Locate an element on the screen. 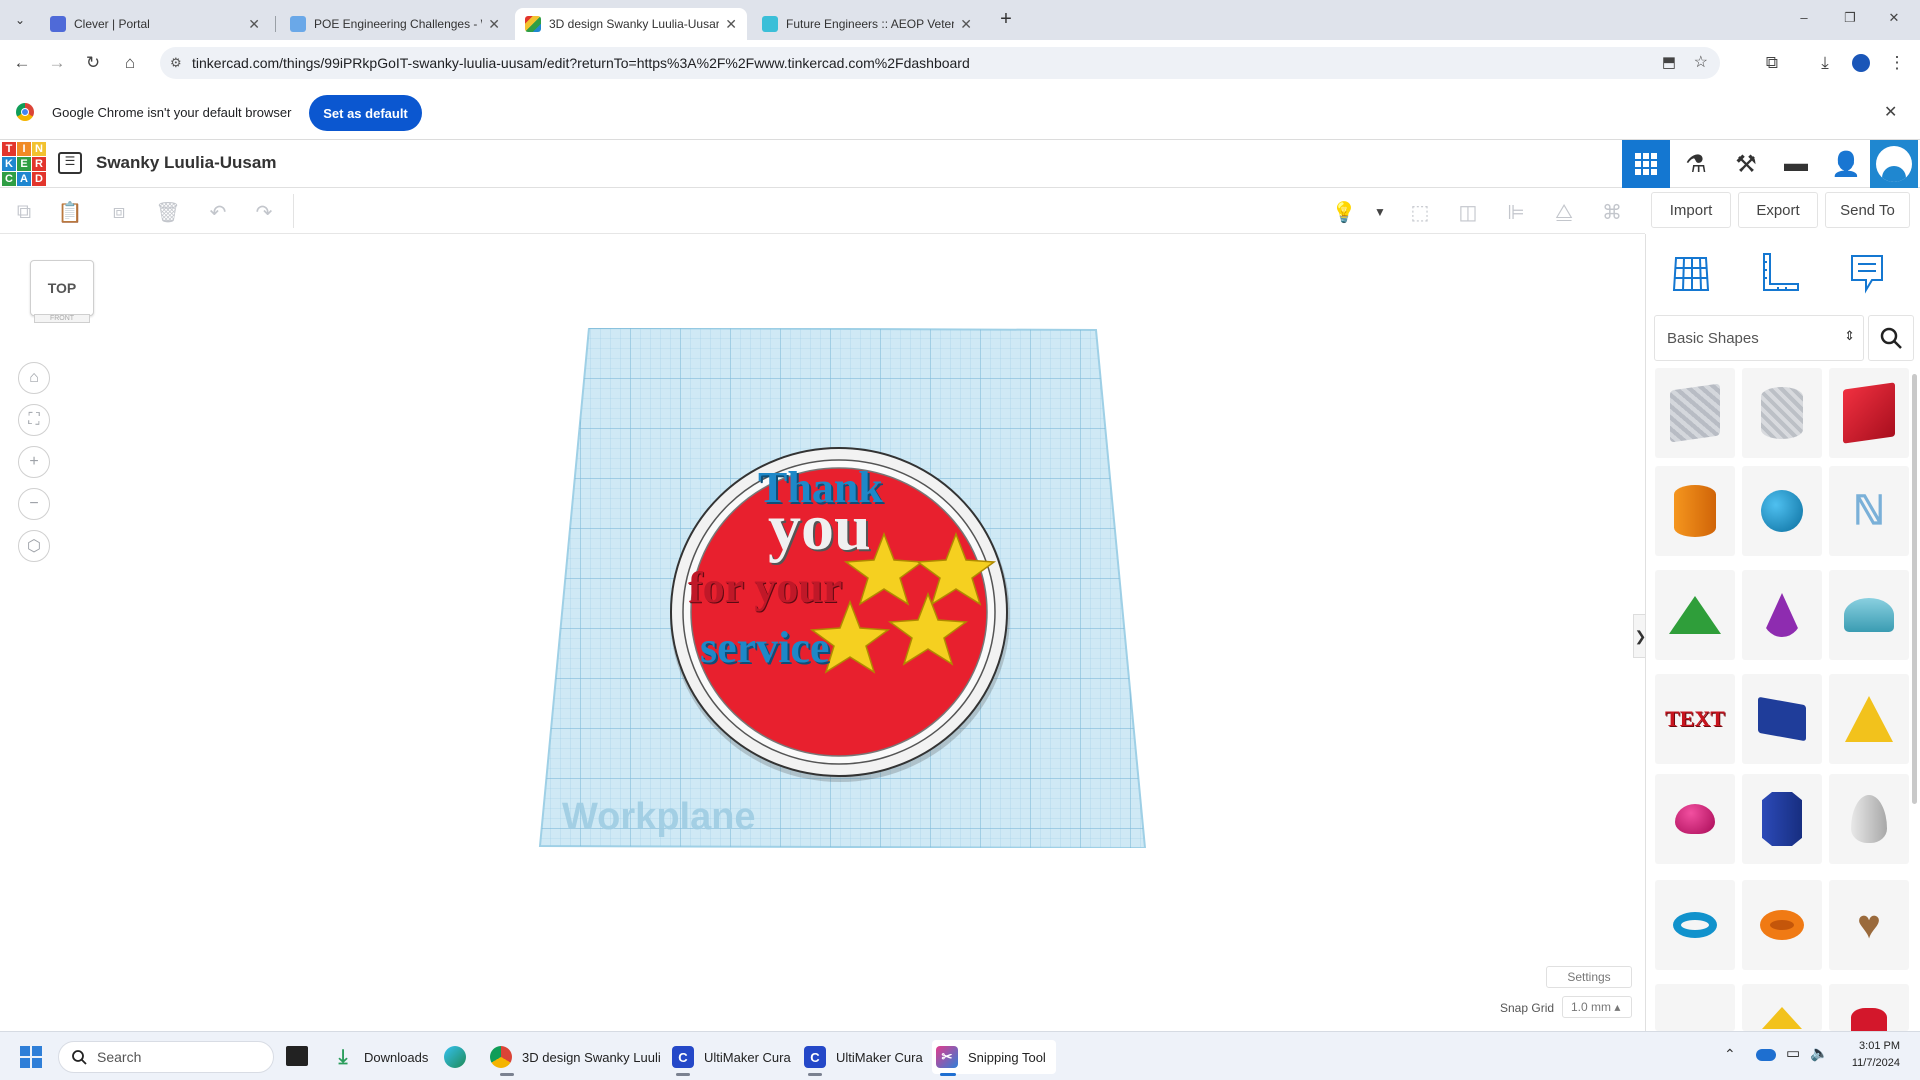  shape-cone is located at coordinates (1782, 615).